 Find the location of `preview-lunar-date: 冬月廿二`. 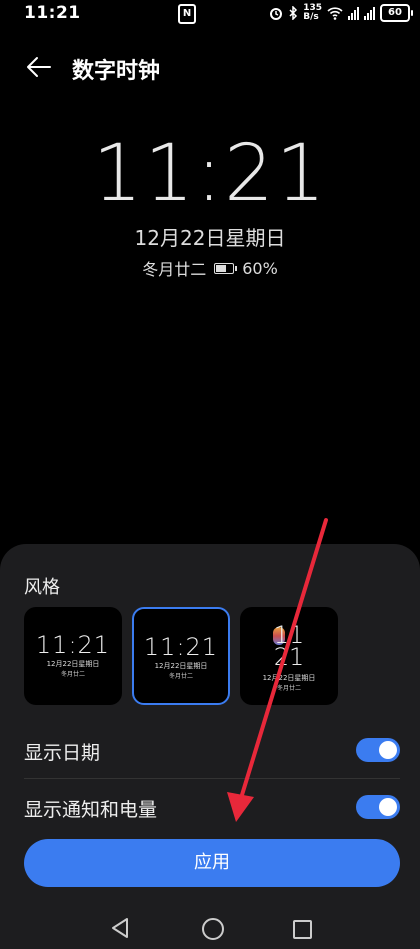

preview-lunar-date: 冬月廿二 is located at coordinates (174, 269).